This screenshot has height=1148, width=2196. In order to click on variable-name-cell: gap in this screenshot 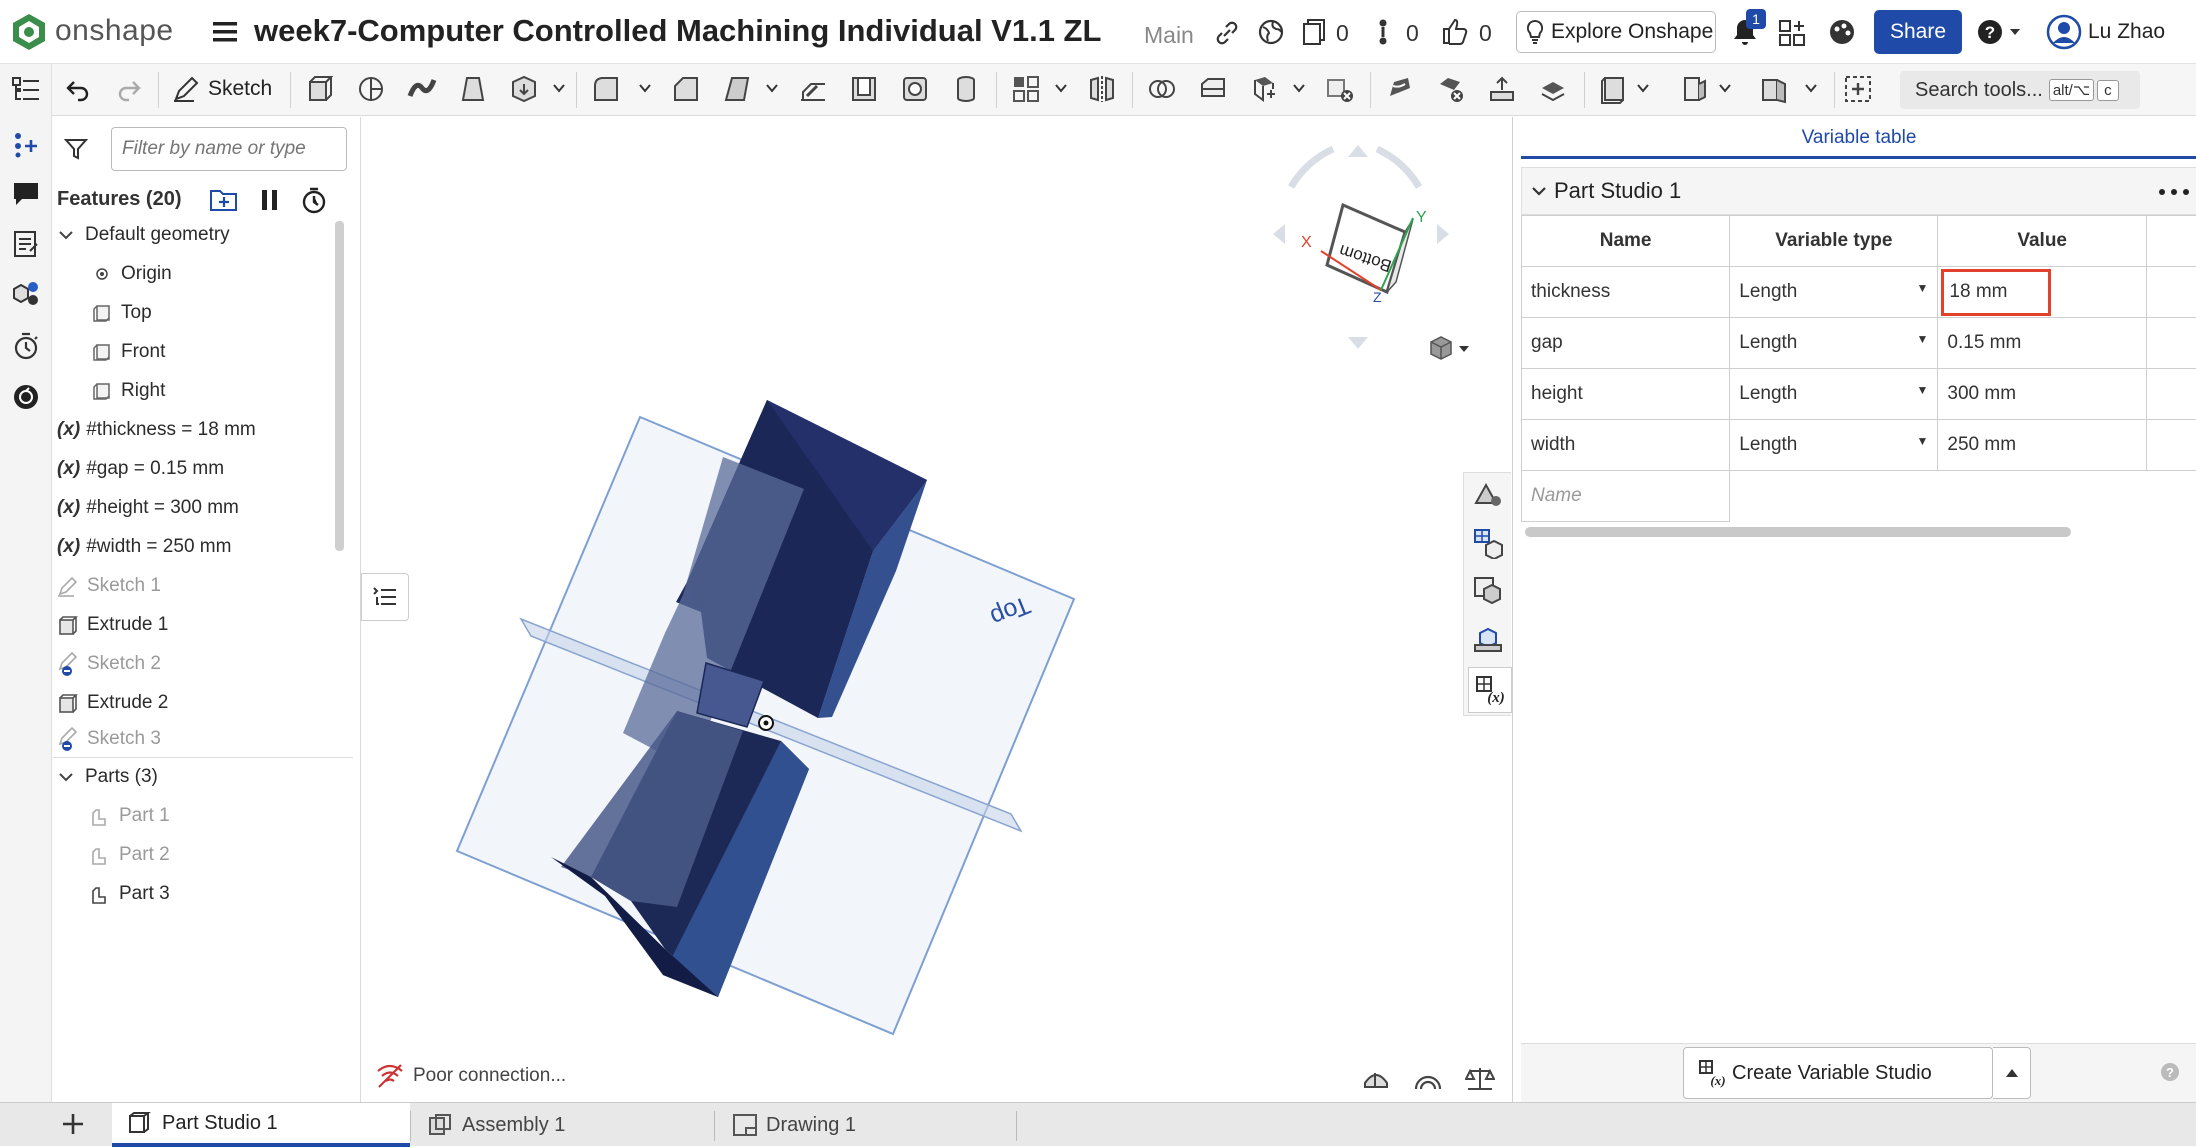, I will do `click(1626, 343)`.